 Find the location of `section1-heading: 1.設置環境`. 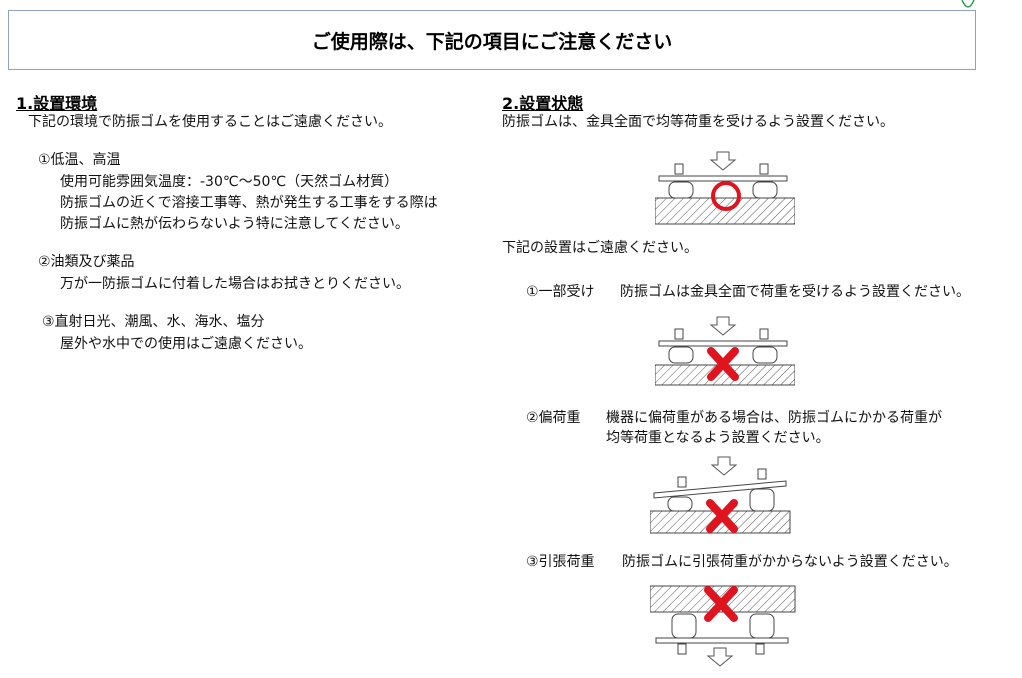

section1-heading: 1.設置環境 is located at coordinates (57, 103).